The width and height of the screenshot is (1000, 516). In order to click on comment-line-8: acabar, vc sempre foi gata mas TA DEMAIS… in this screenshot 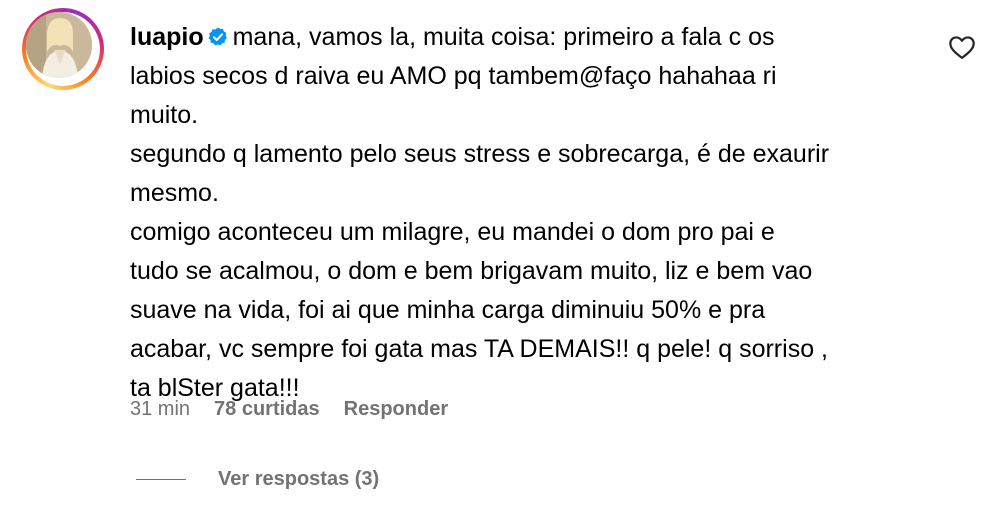, I will do `click(479, 349)`.